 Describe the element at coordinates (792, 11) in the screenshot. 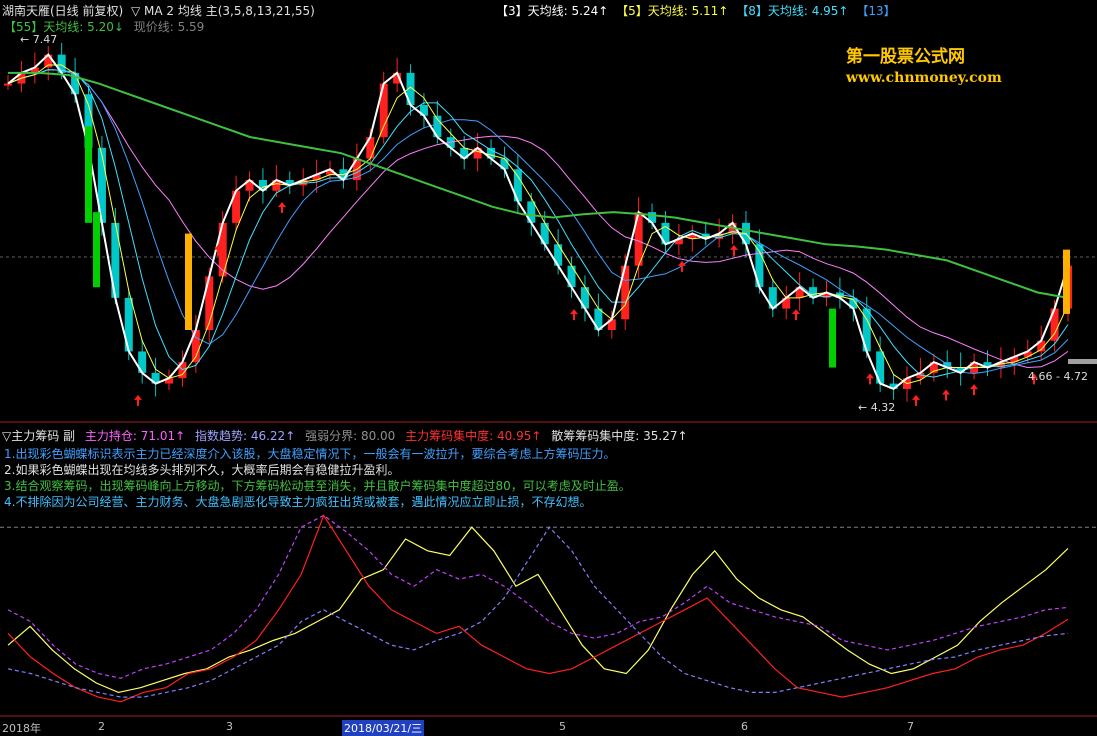

I see `ma8-value: 【8】天均线: 4.95↑` at that location.